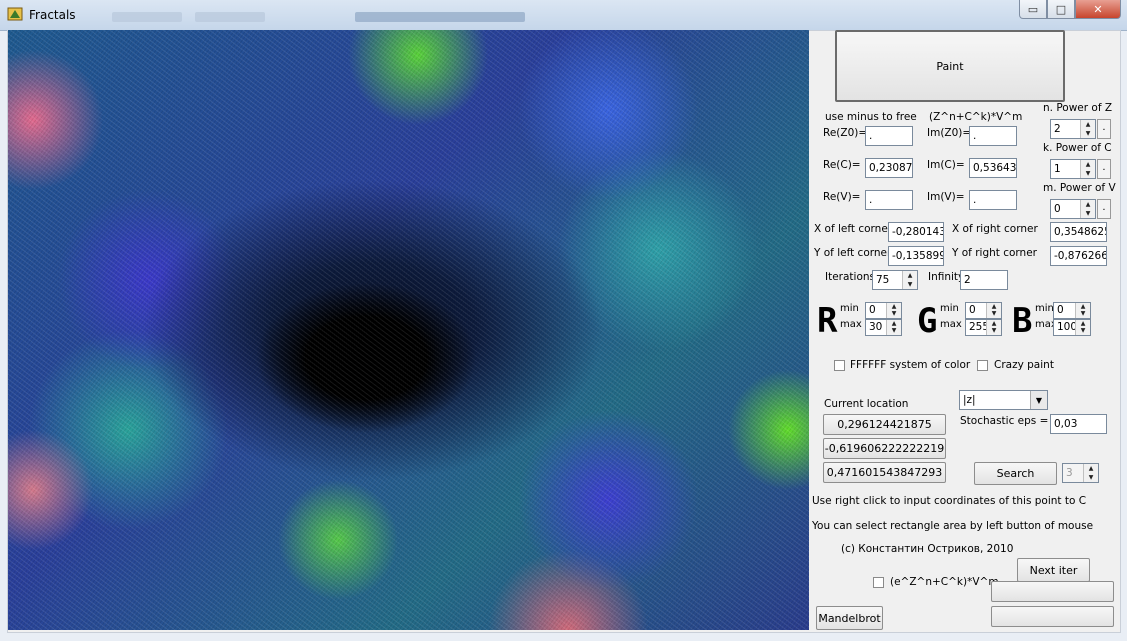 This screenshot has width=1127, height=641. I want to click on iterations-spinner: 75 ▲ ▼, so click(895, 280).